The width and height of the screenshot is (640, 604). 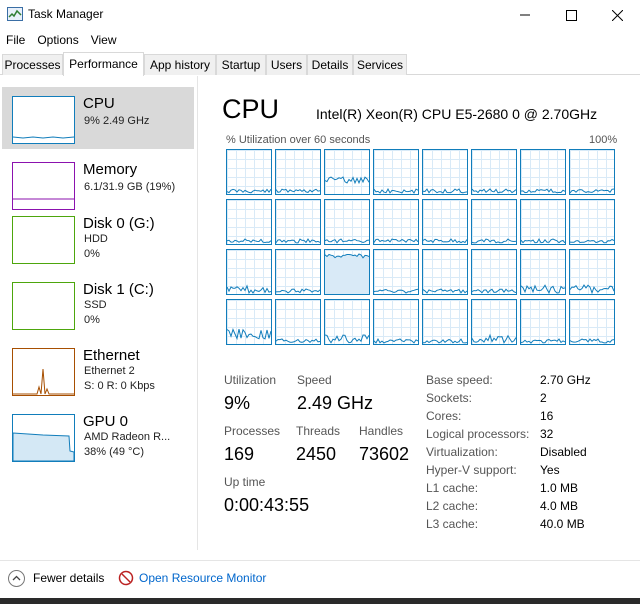 What do you see at coordinates (286, 64) in the screenshot?
I see `tab-users: Users` at bounding box center [286, 64].